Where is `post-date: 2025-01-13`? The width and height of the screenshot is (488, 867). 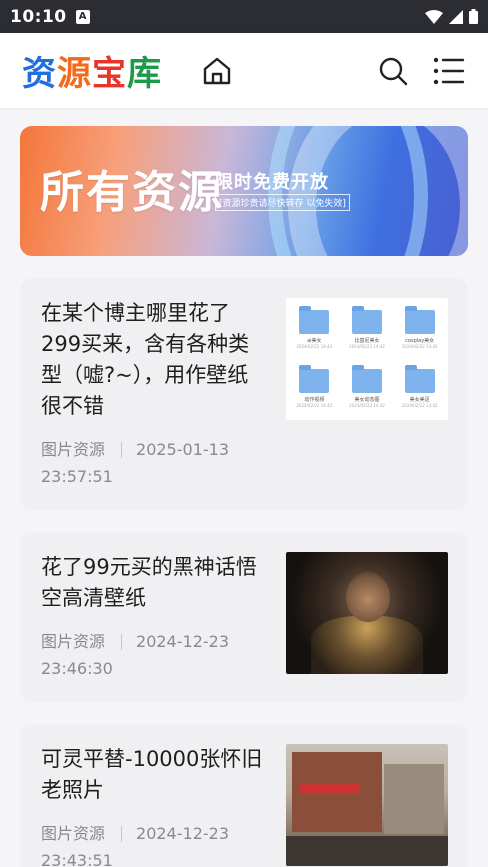
post-date: 2025-01-13 is located at coordinates (182, 449).